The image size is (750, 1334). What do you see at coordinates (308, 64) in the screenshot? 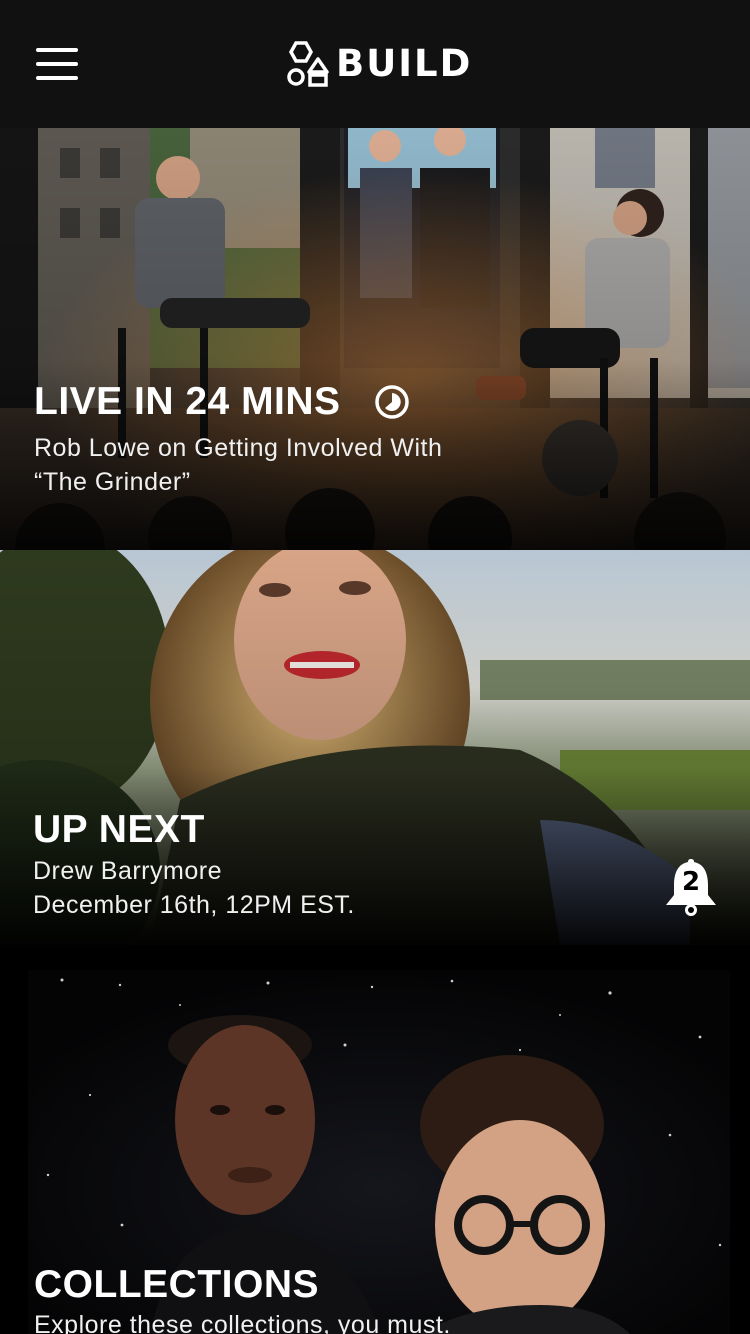
I see `build-shapes-logo-icon` at bounding box center [308, 64].